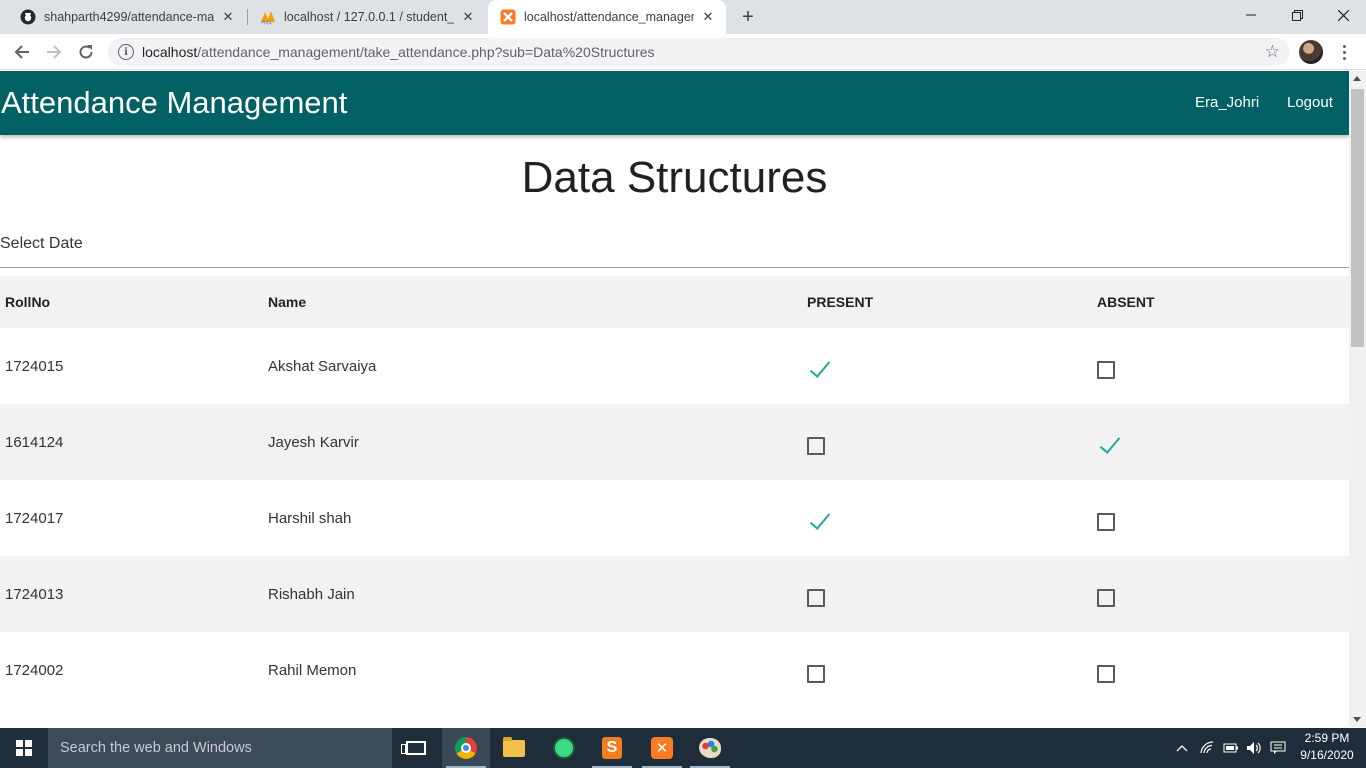 This screenshot has width=1366, height=768. I want to click on wifi-icon, so click(1208, 748).